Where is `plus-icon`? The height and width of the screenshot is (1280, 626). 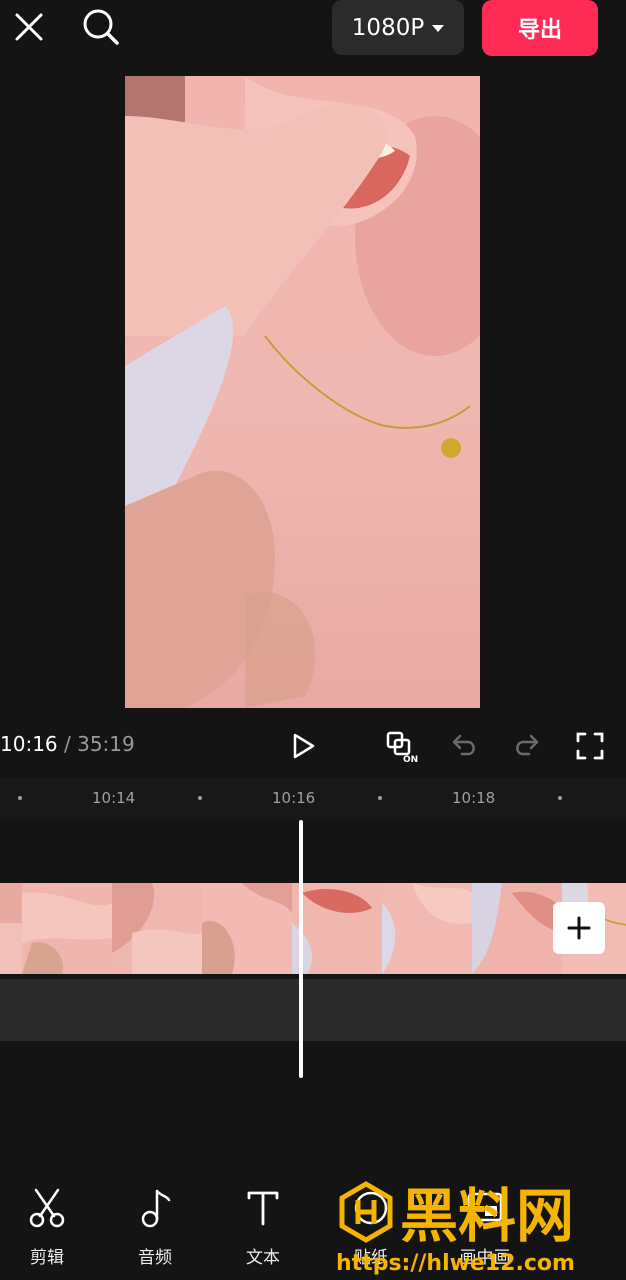 plus-icon is located at coordinates (579, 928).